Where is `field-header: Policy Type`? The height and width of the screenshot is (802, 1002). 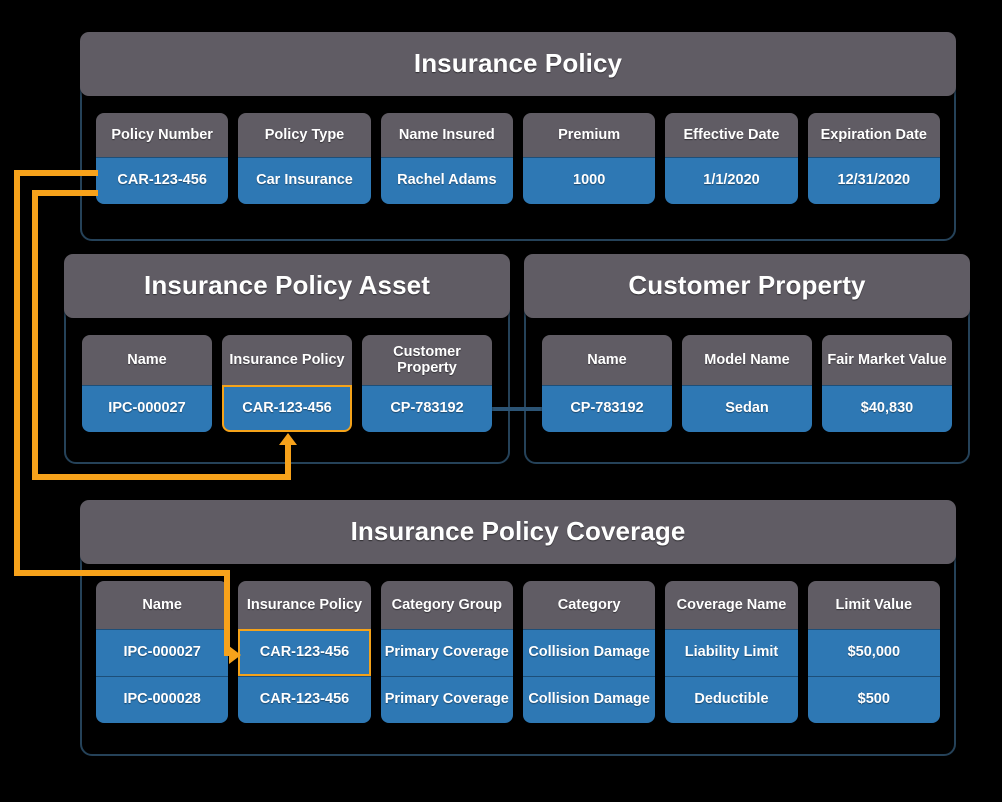 field-header: Policy Type is located at coordinates (304, 135).